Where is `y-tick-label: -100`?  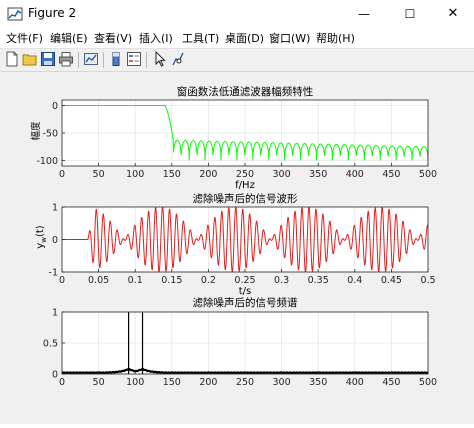
y-tick-label: -100 is located at coordinates (47, 161).